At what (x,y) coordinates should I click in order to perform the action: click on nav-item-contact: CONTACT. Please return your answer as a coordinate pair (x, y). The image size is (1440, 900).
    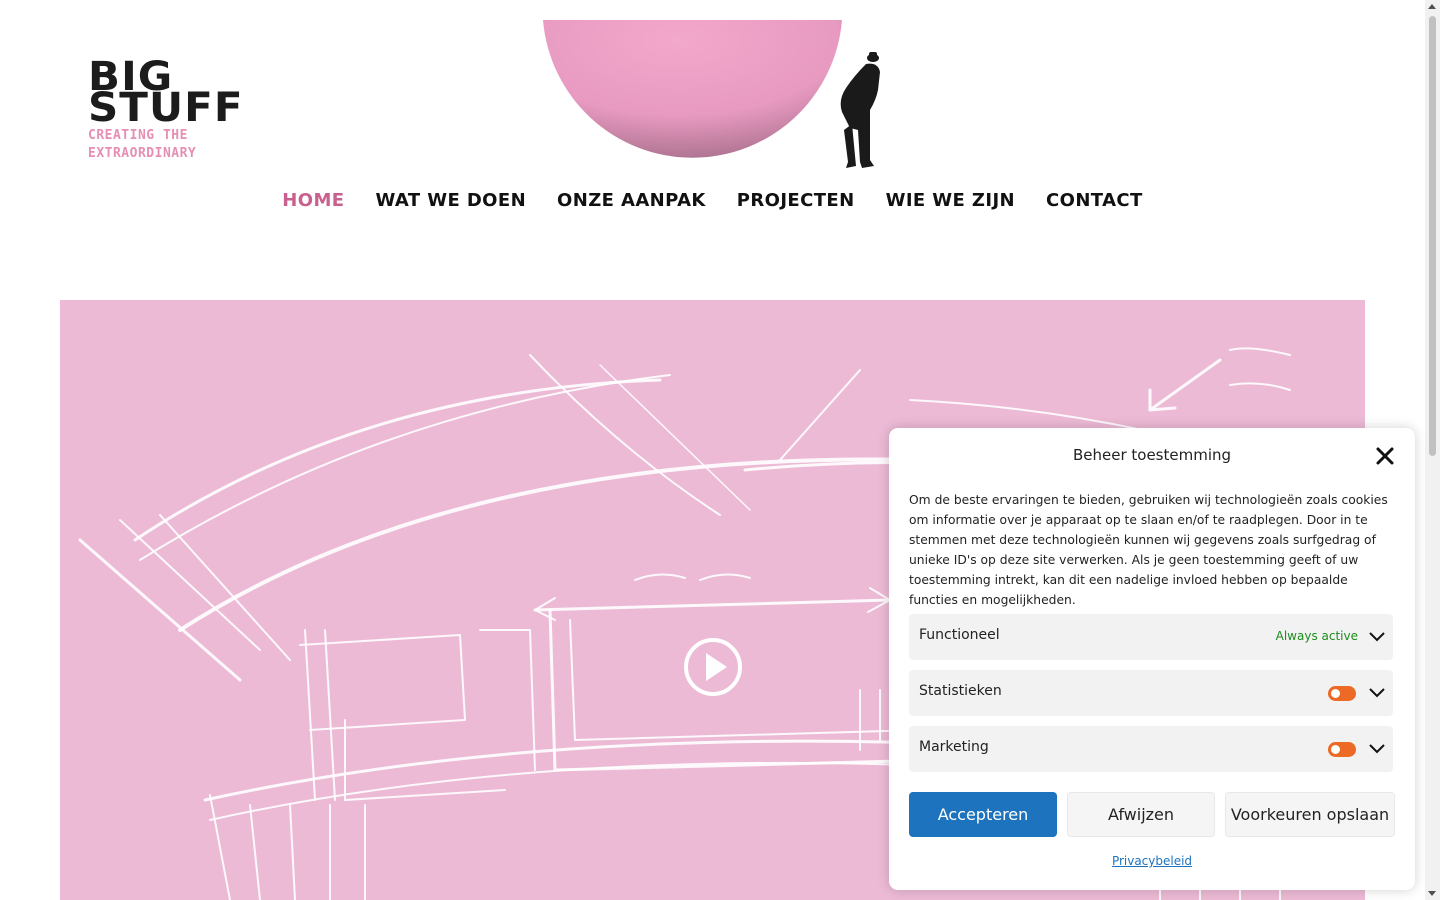
    Looking at the image, I should click on (1094, 200).